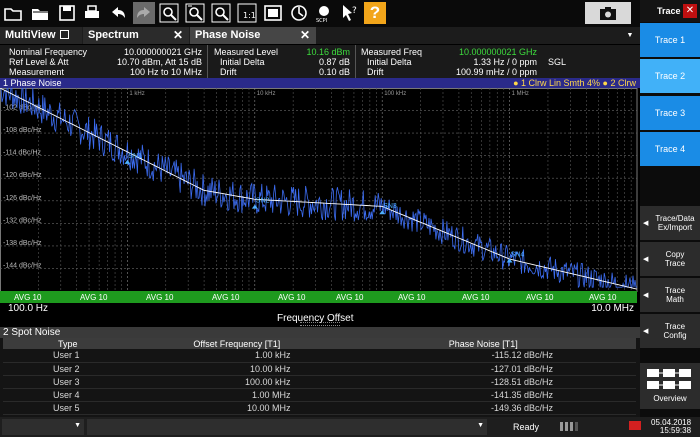 This screenshot has width=700, height=437. Describe the element at coordinates (375, 72) in the screenshot. I see `drift-freq-label: Drift` at that location.